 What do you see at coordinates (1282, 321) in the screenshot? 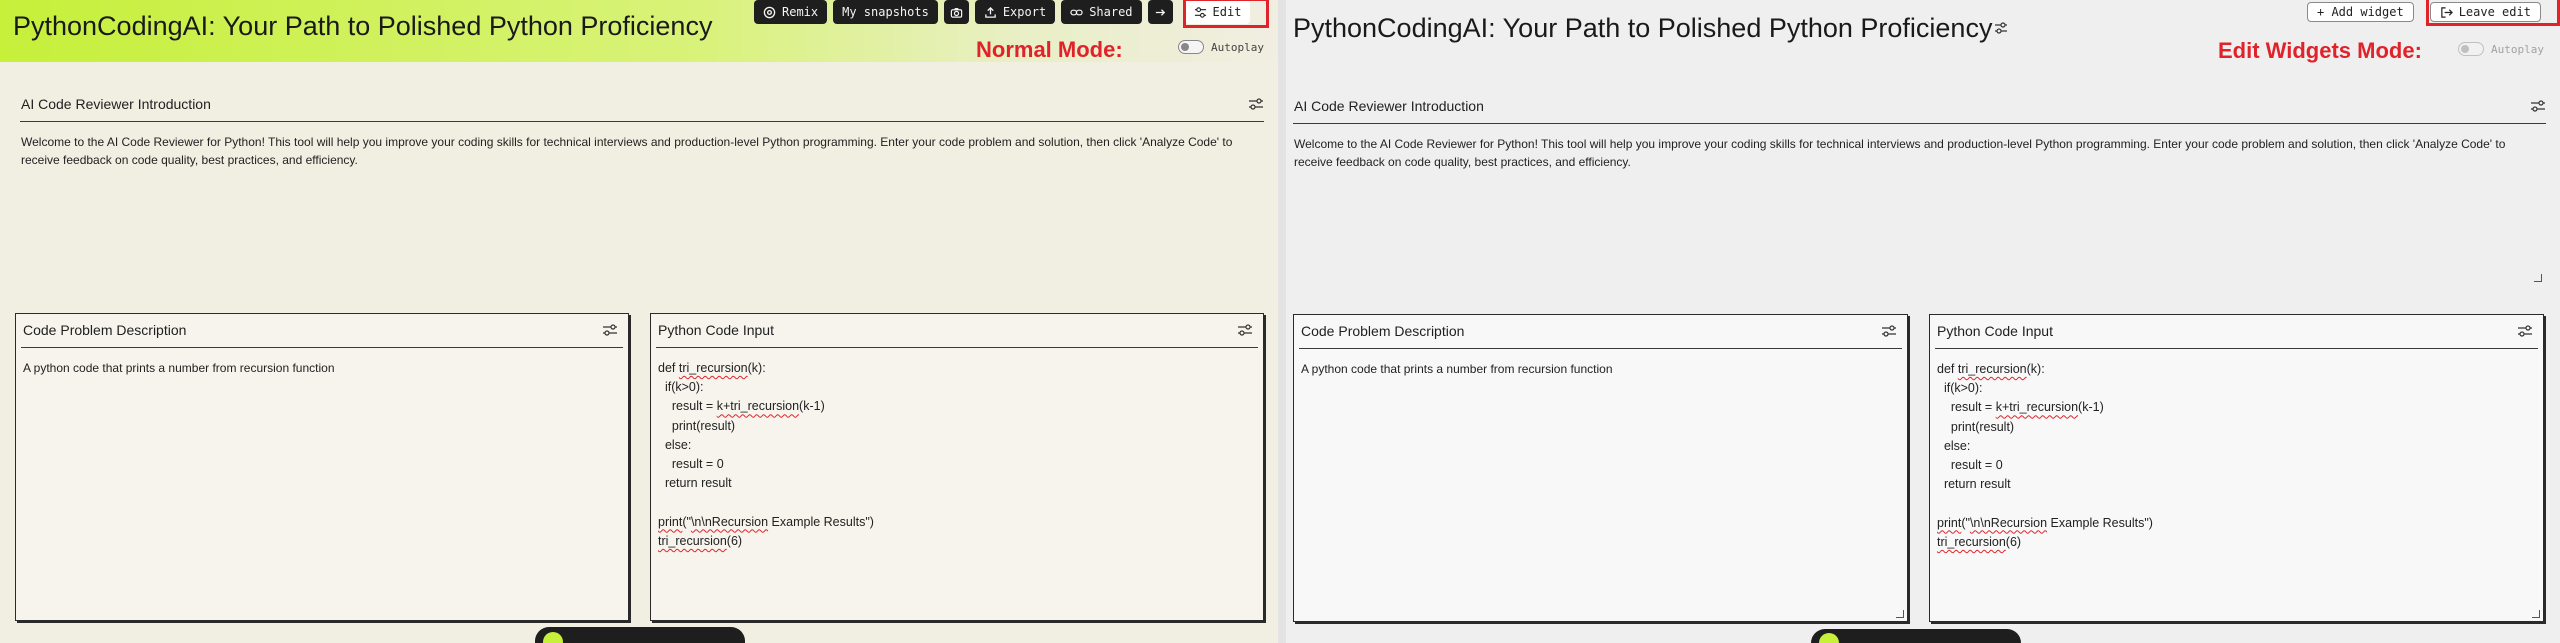
I see `pane-divider` at bounding box center [1282, 321].